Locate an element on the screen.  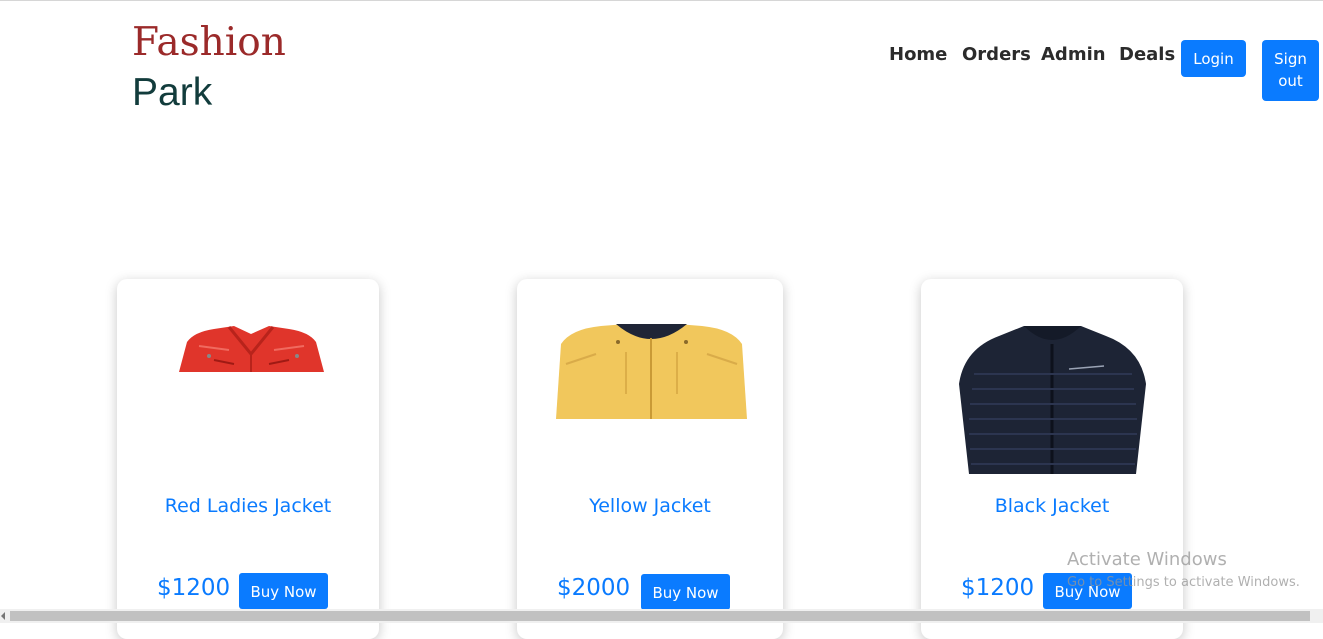
red-jacket-image is located at coordinates (251, 348).